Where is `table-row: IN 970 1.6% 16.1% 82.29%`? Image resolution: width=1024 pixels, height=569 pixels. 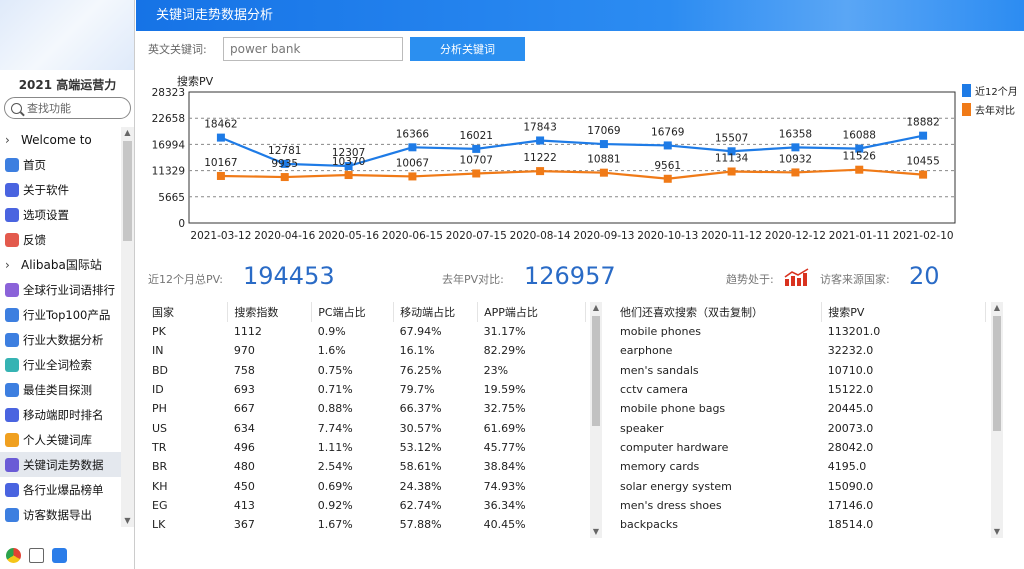
table-row: IN 970 1.6% 16.1% 82.29% is located at coordinates (366, 350).